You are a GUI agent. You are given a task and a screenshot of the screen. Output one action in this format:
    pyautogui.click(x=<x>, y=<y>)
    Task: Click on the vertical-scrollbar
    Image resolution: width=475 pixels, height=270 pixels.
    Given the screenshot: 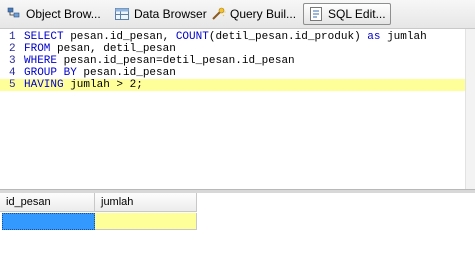 What is the action you would take?
    pyautogui.click(x=470, y=109)
    